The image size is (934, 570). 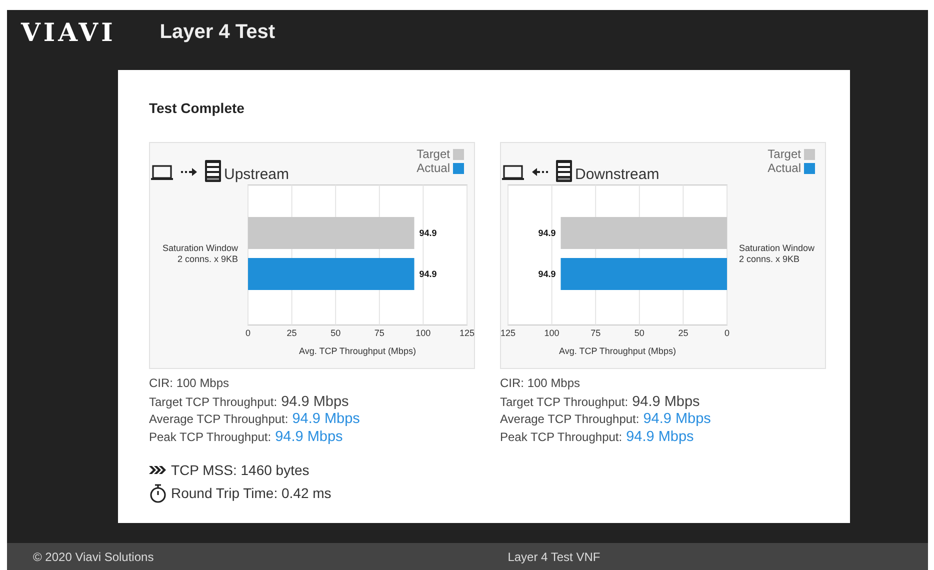 What do you see at coordinates (68, 32) in the screenshot?
I see `logo: VIAVI` at bounding box center [68, 32].